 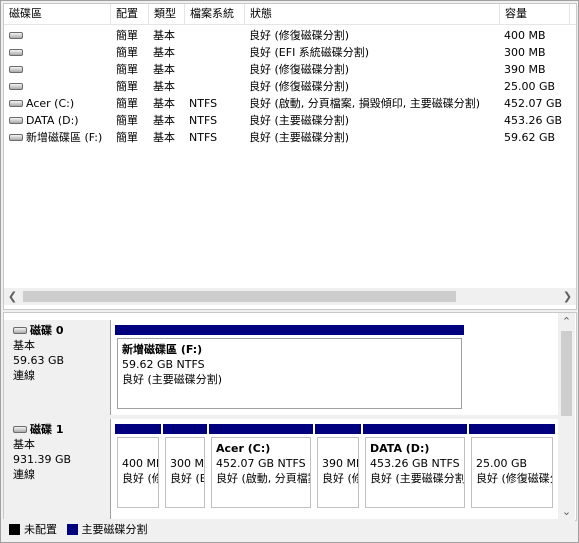 What do you see at coordinates (415, 463) in the screenshot?
I see `partition-size: 453.26 GB NTFS` at bounding box center [415, 463].